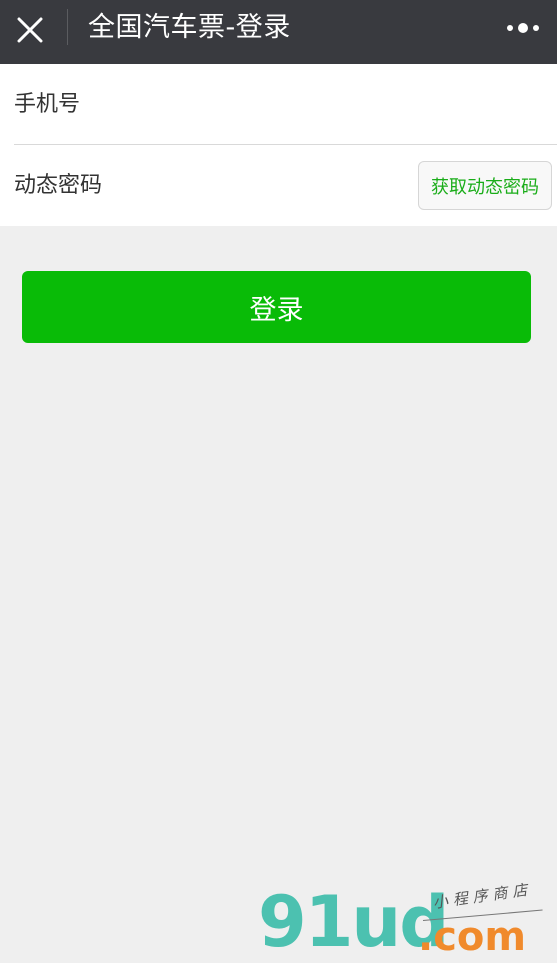 This screenshot has height=963, width=557. I want to click on navbar: 全国汽车票-登录, so click(278, 32).